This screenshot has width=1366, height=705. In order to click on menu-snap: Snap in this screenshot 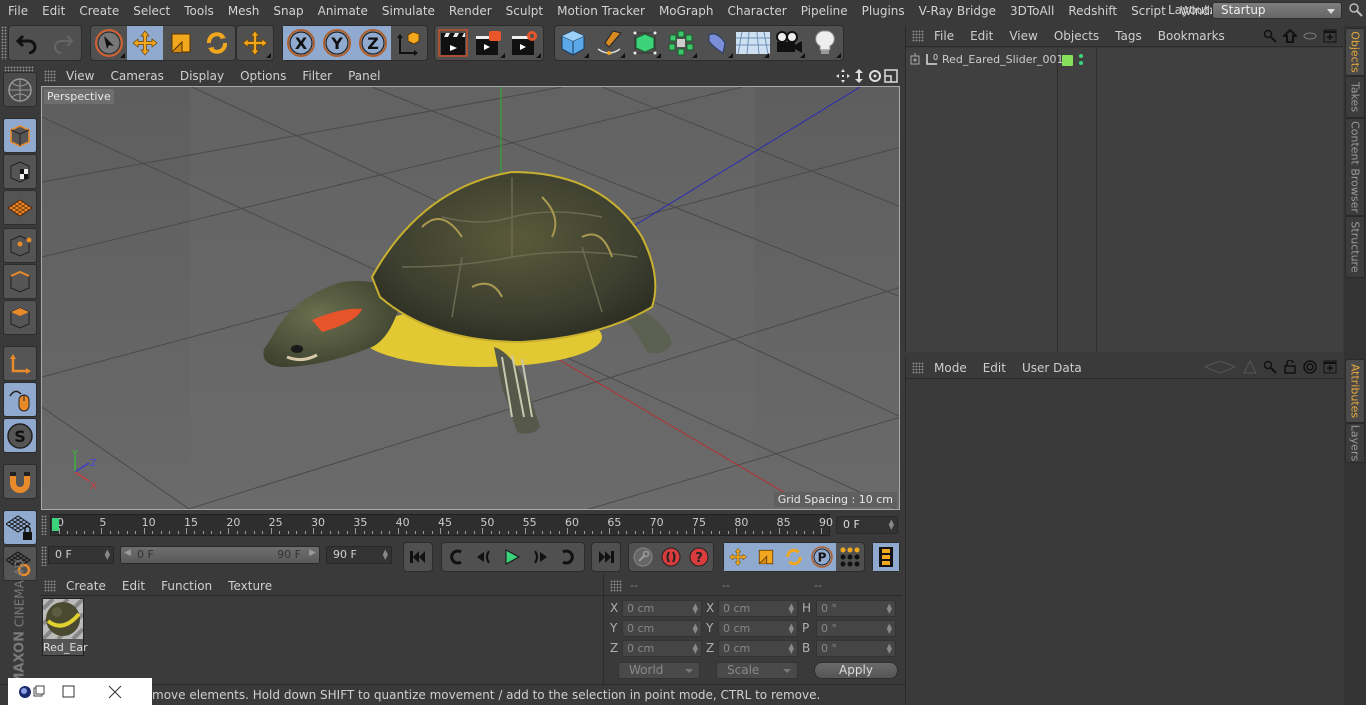, I will do `click(288, 11)`.